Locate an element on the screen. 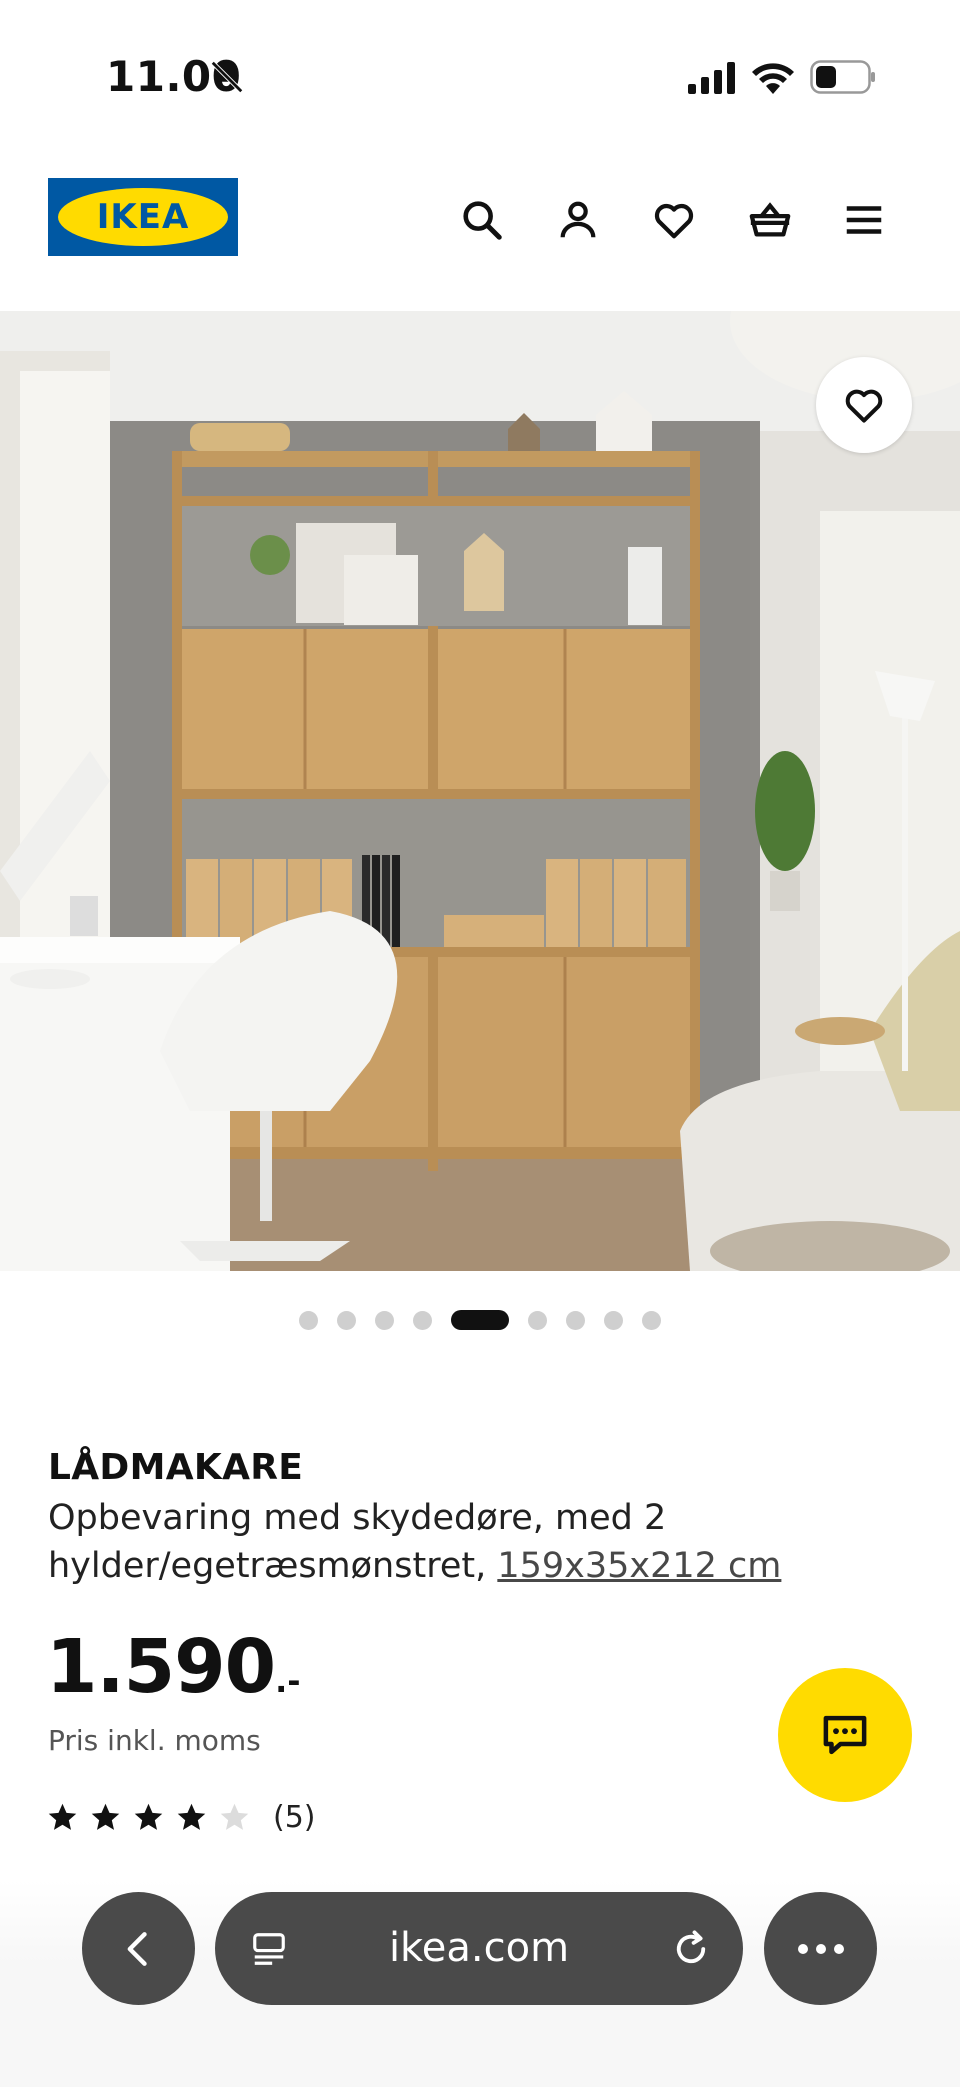 The height and width of the screenshot is (2087, 960). search-icon is located at coordinates (482, 220).